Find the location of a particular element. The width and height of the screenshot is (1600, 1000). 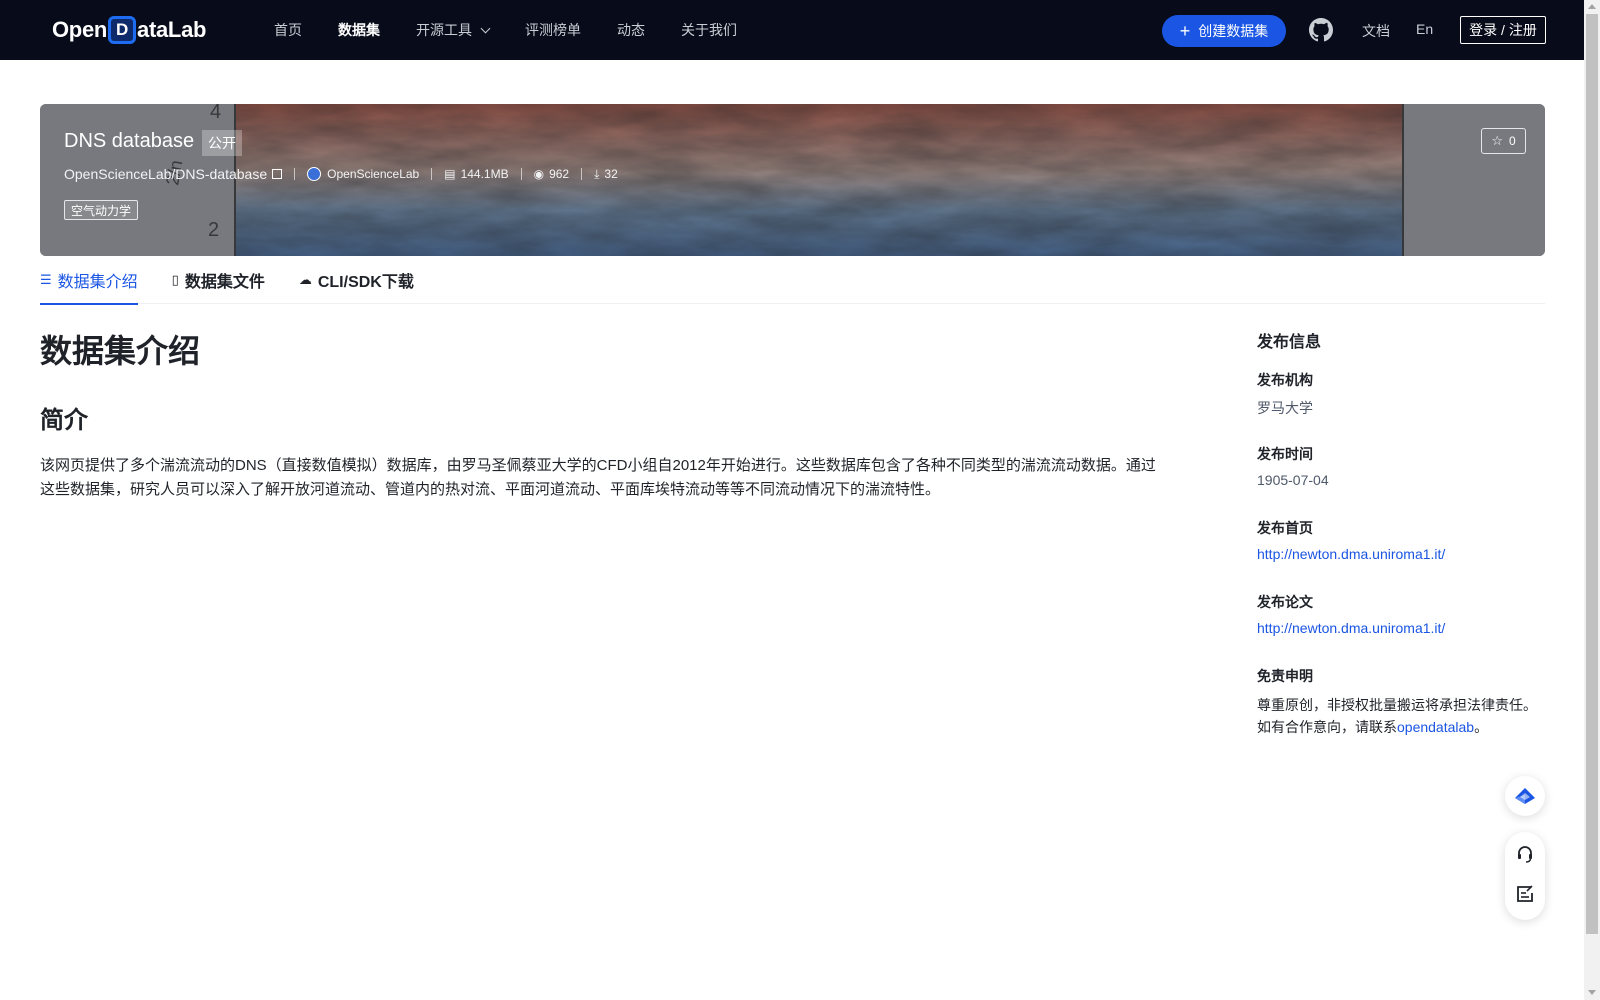

star-icon: ☆ is located at coordinates (1497, 140).